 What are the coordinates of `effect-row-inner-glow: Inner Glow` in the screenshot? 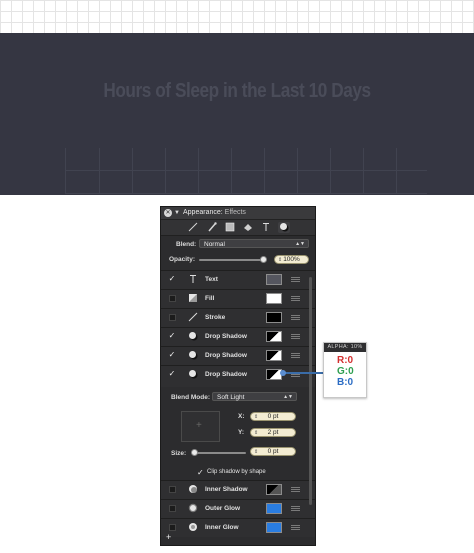 It's located at (238, 527).